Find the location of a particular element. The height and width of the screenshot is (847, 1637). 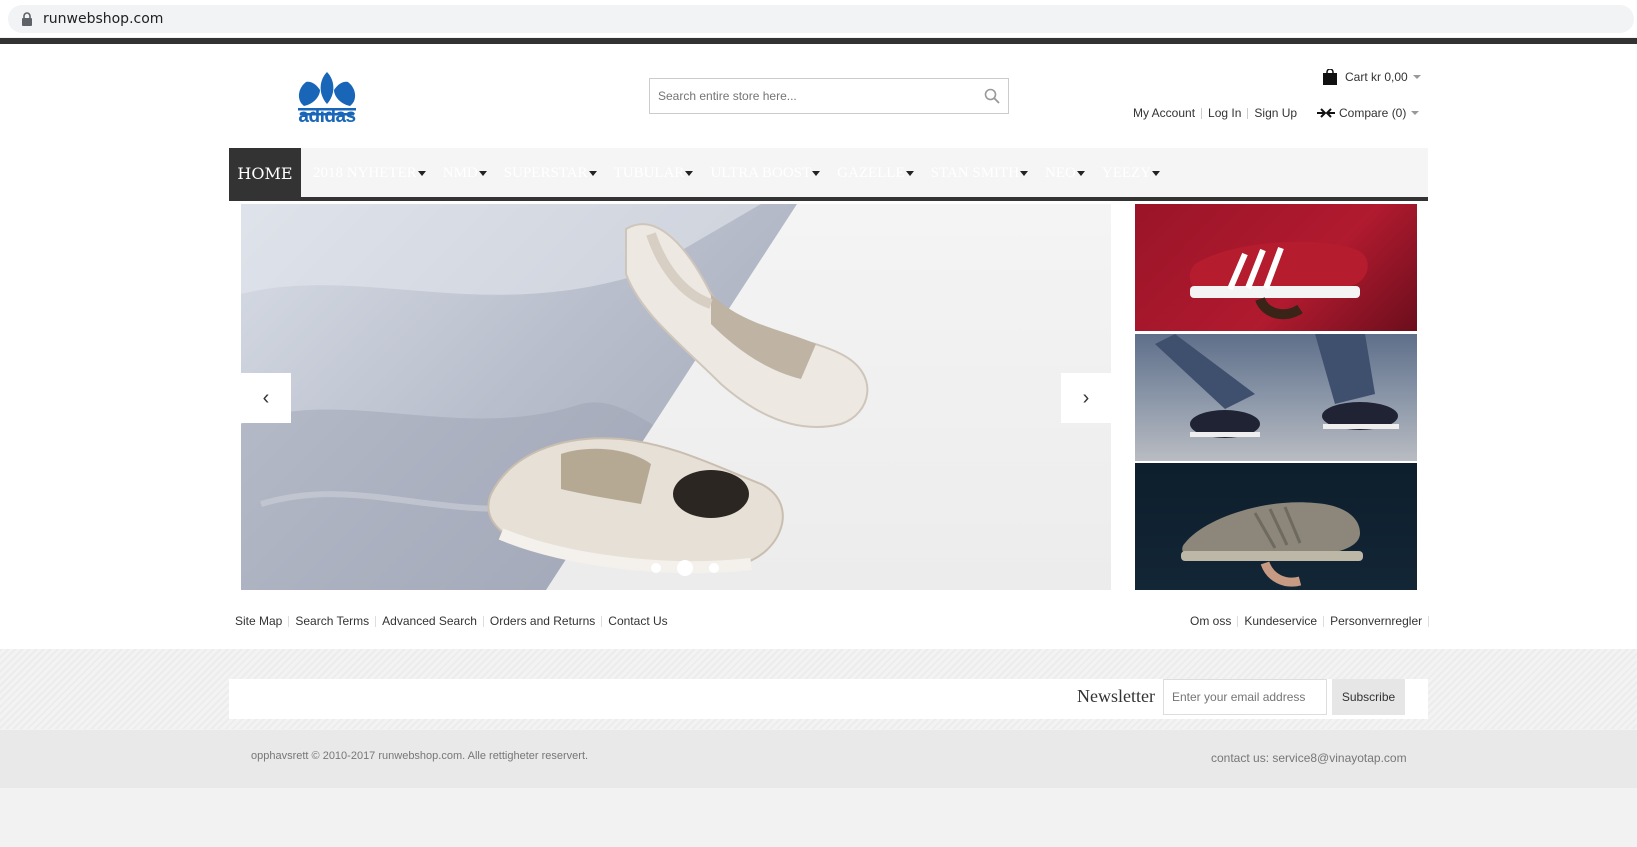

logo-wordmark: adidas is located at coordinates (327, 116).